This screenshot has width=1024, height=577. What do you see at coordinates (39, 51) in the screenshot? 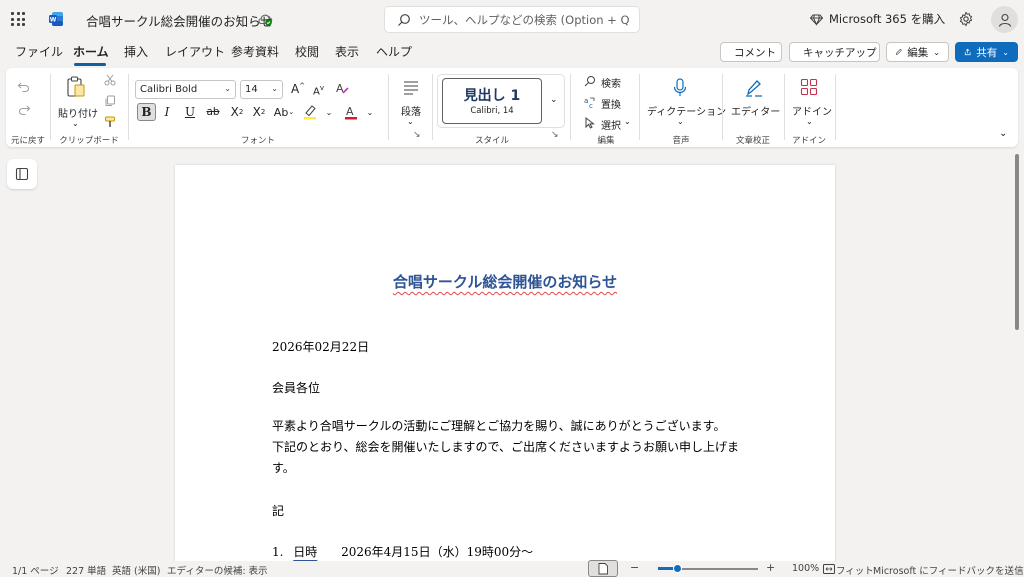
I see `tab-file: ファイル` at bounding box center [39, 51].